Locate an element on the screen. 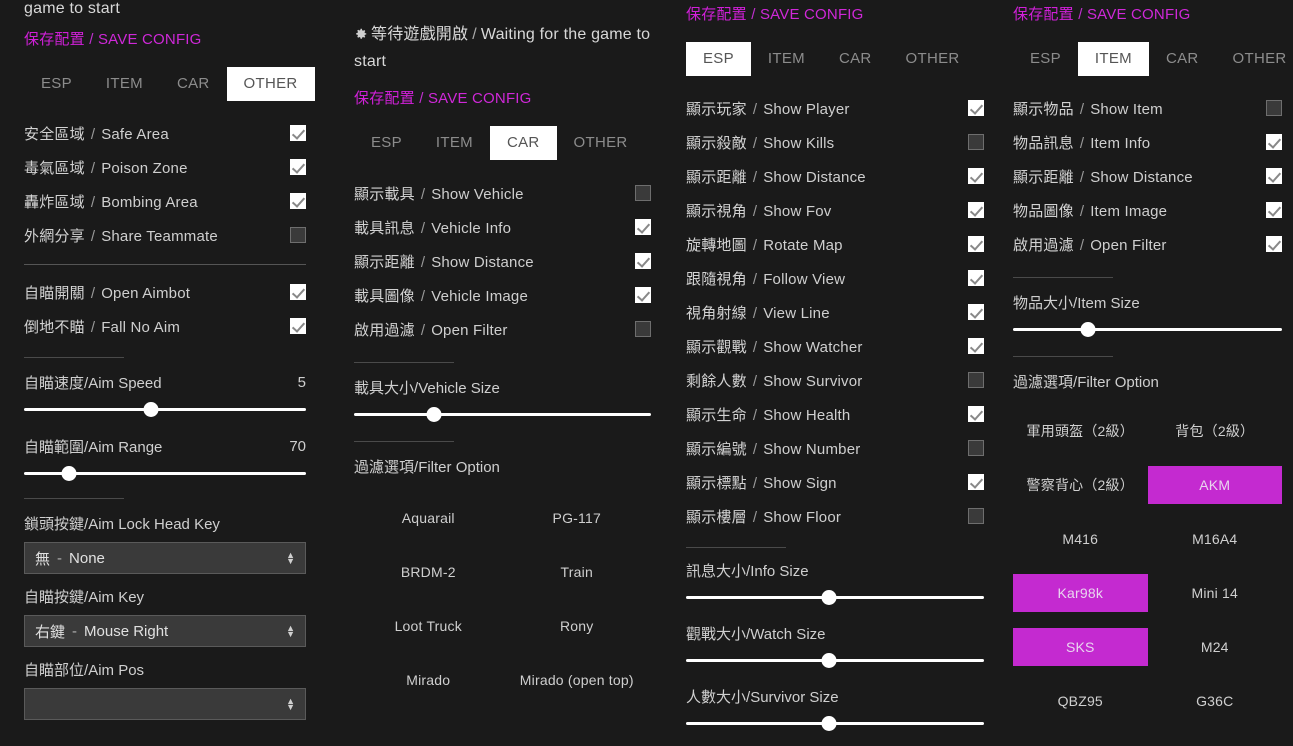  toggle-row-follow-view: 跟隨視角 / Follow View is located at coordinates (835, 278).